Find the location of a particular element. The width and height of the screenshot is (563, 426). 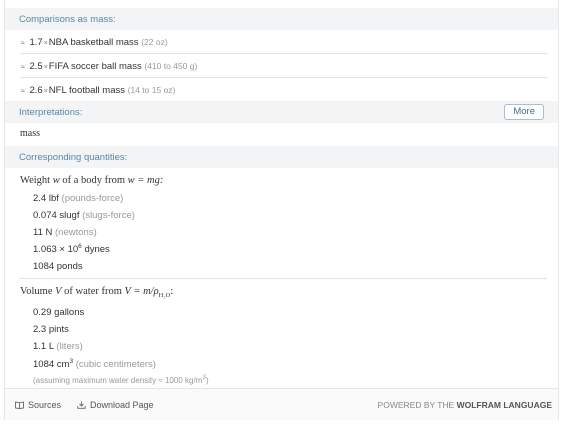

quantity-line: 2.4 lbf (pounds-force) is located at coordinates (78, 198).